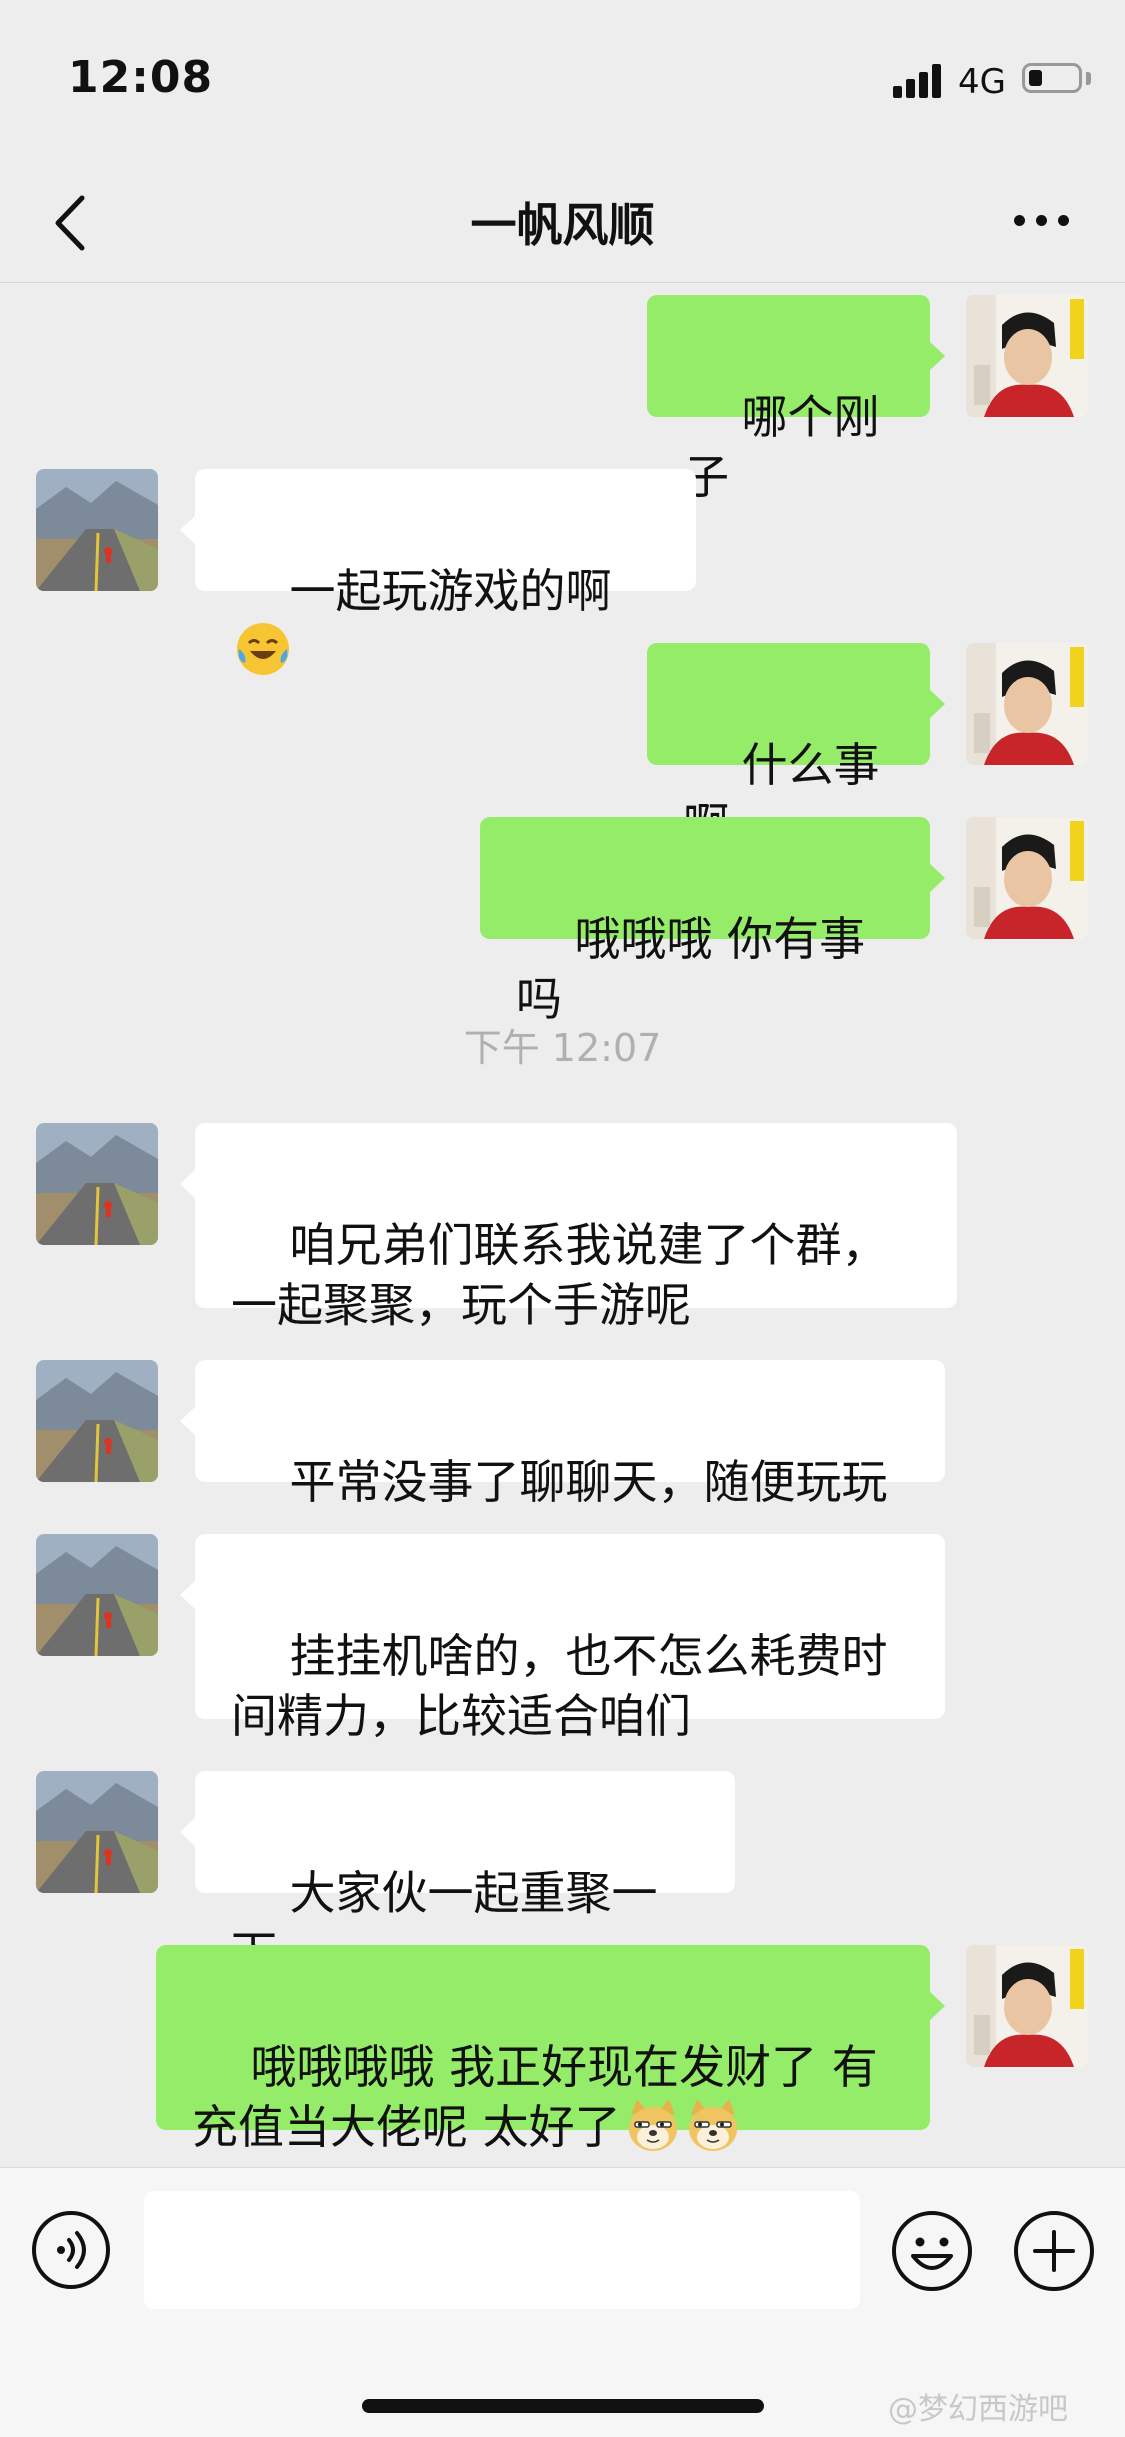 The height and width of the screenshot is (2437, 1125). I want to click on message-bubble-outgoing: 哪个刚子, so click(796, 399).